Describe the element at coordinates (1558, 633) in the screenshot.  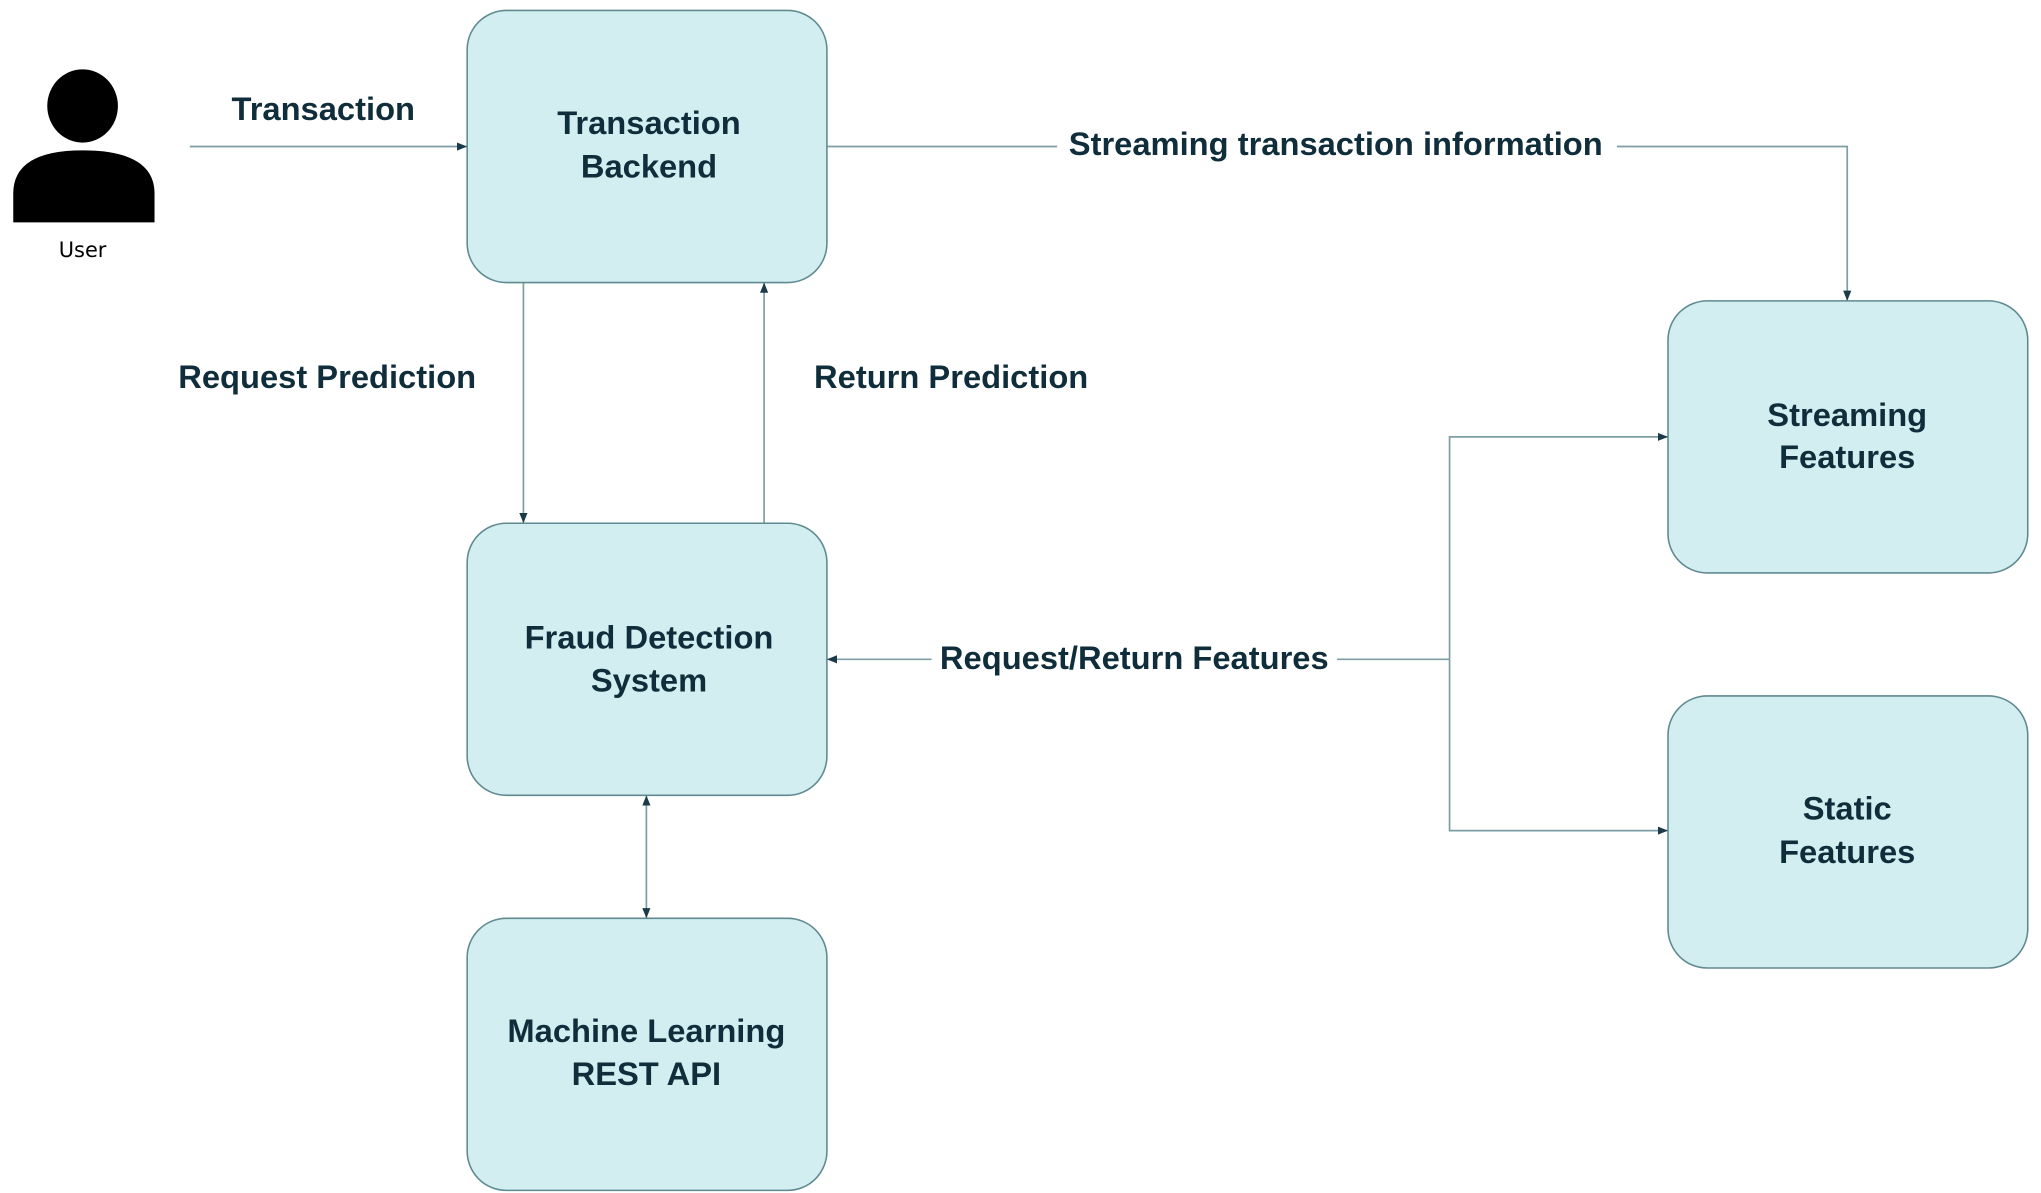
I see `features-branch-connector` at that location.